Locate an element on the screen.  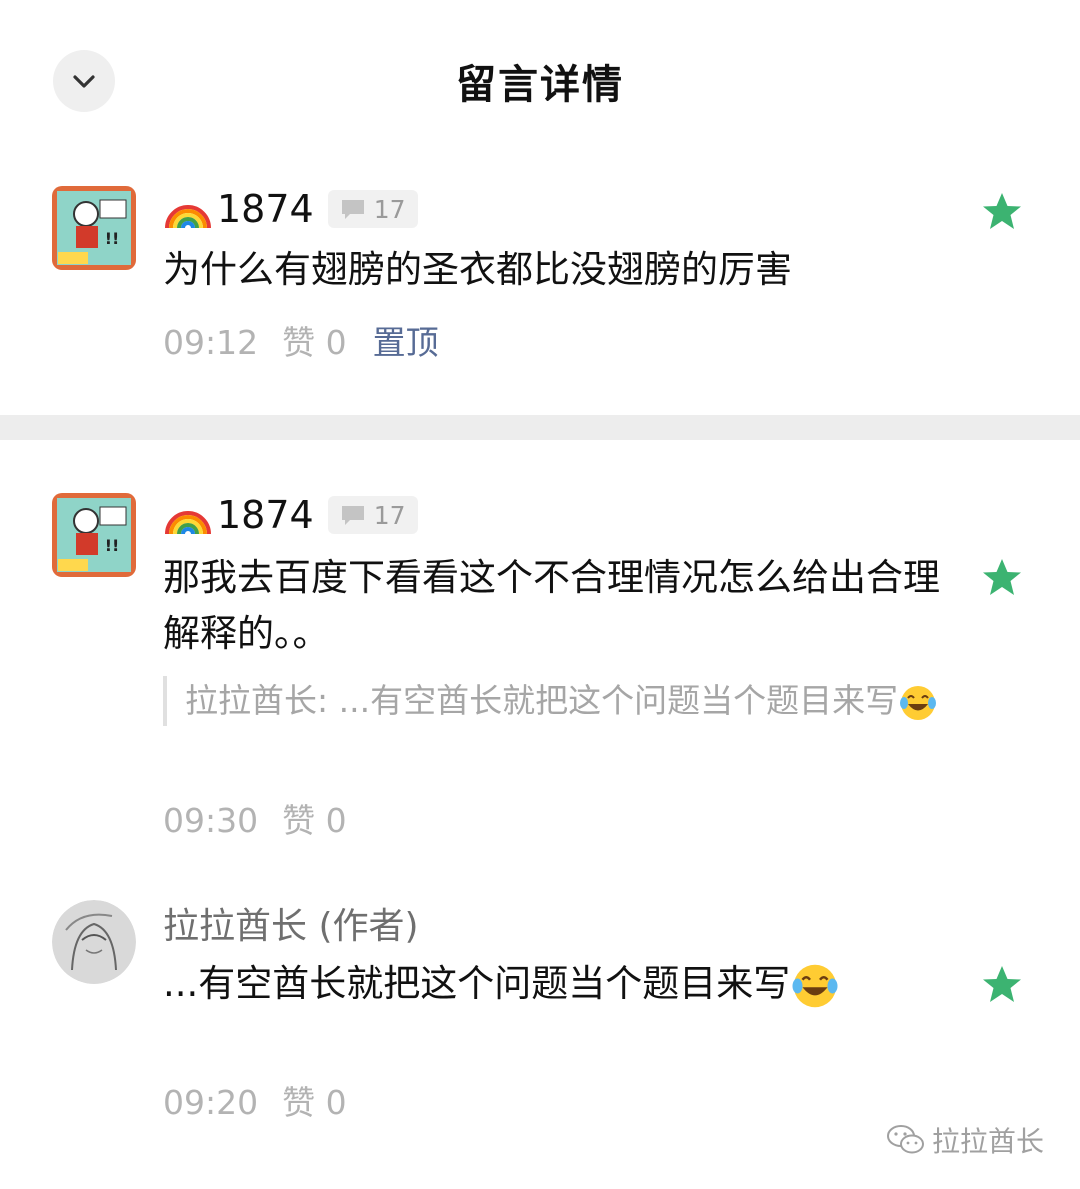
quote-text: 拉拉酋长: ...有空酋长就把这个问题当个题目来写 is located at coordinates (542, 700).